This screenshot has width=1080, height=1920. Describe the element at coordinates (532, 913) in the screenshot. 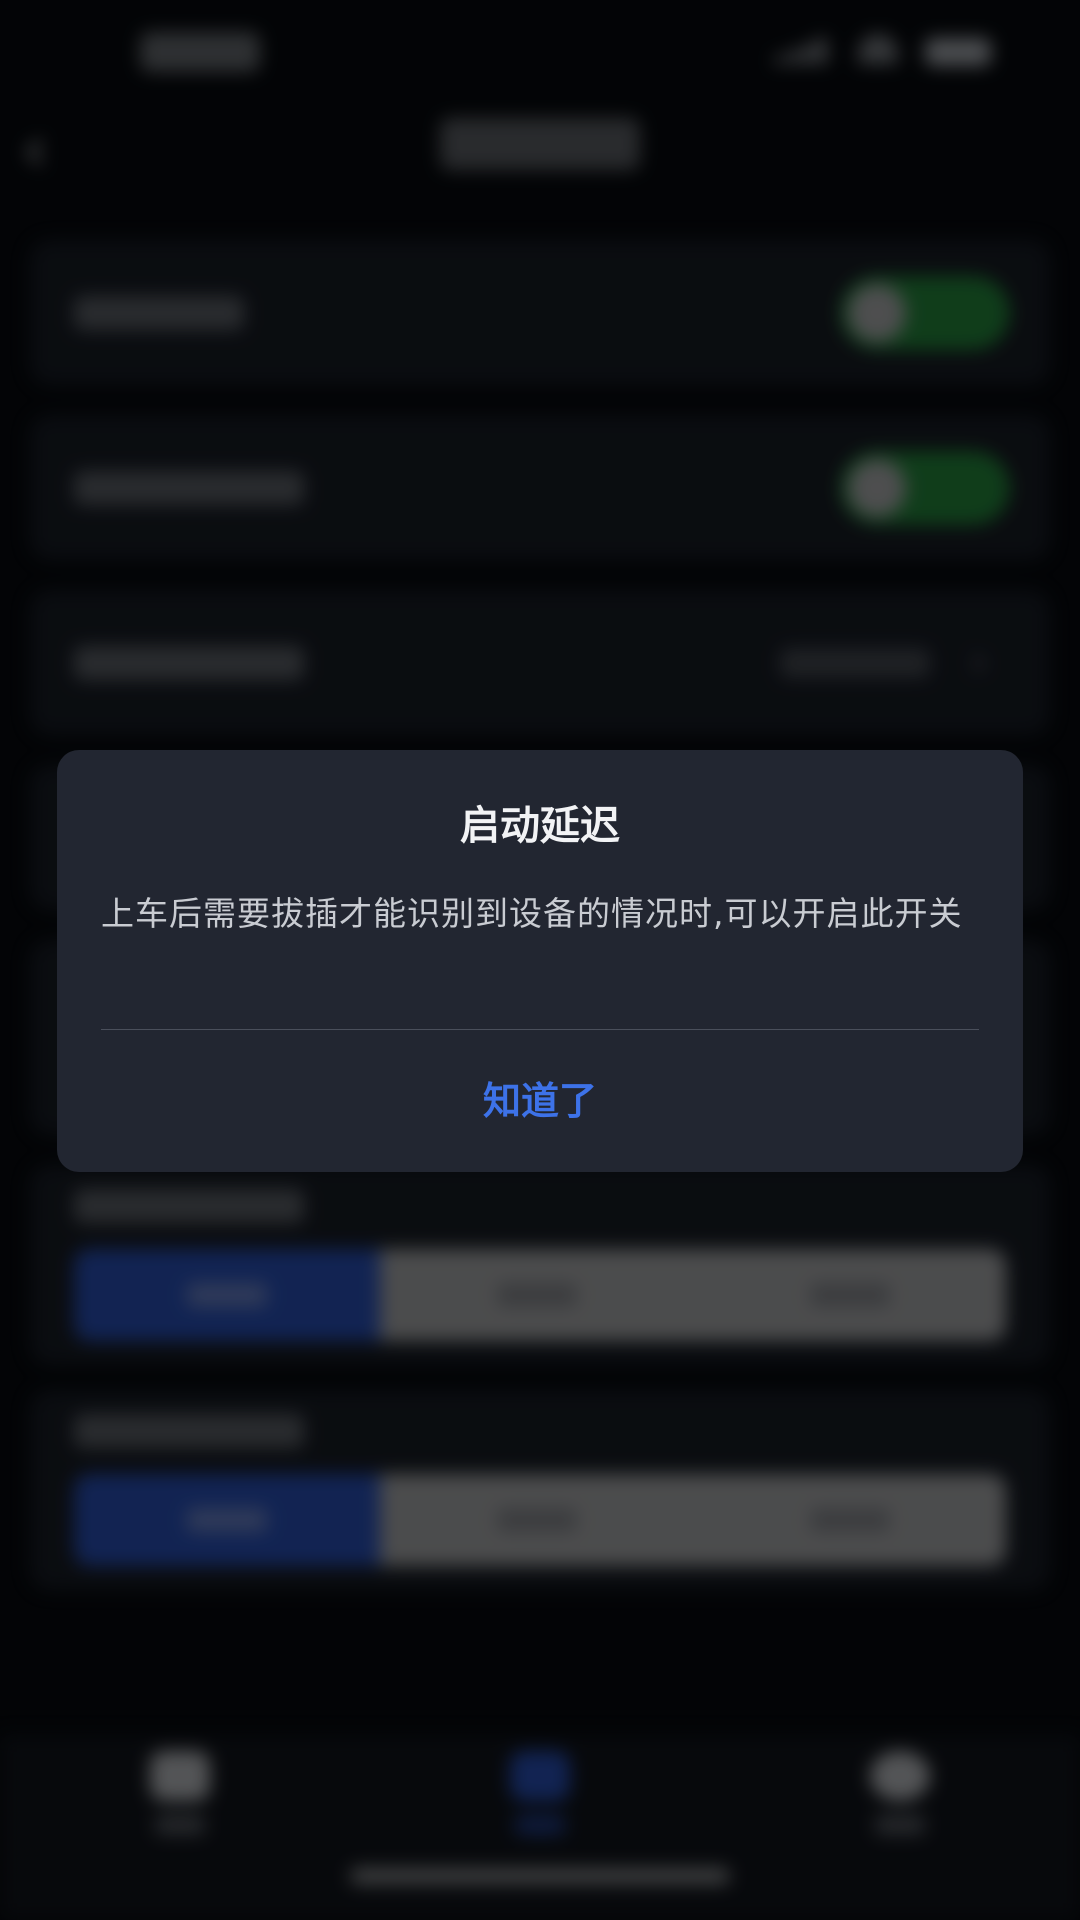

I see `dialog-message: 上车后需要拔插才能识别到设备的情况时,可以开启此开关` at that location.